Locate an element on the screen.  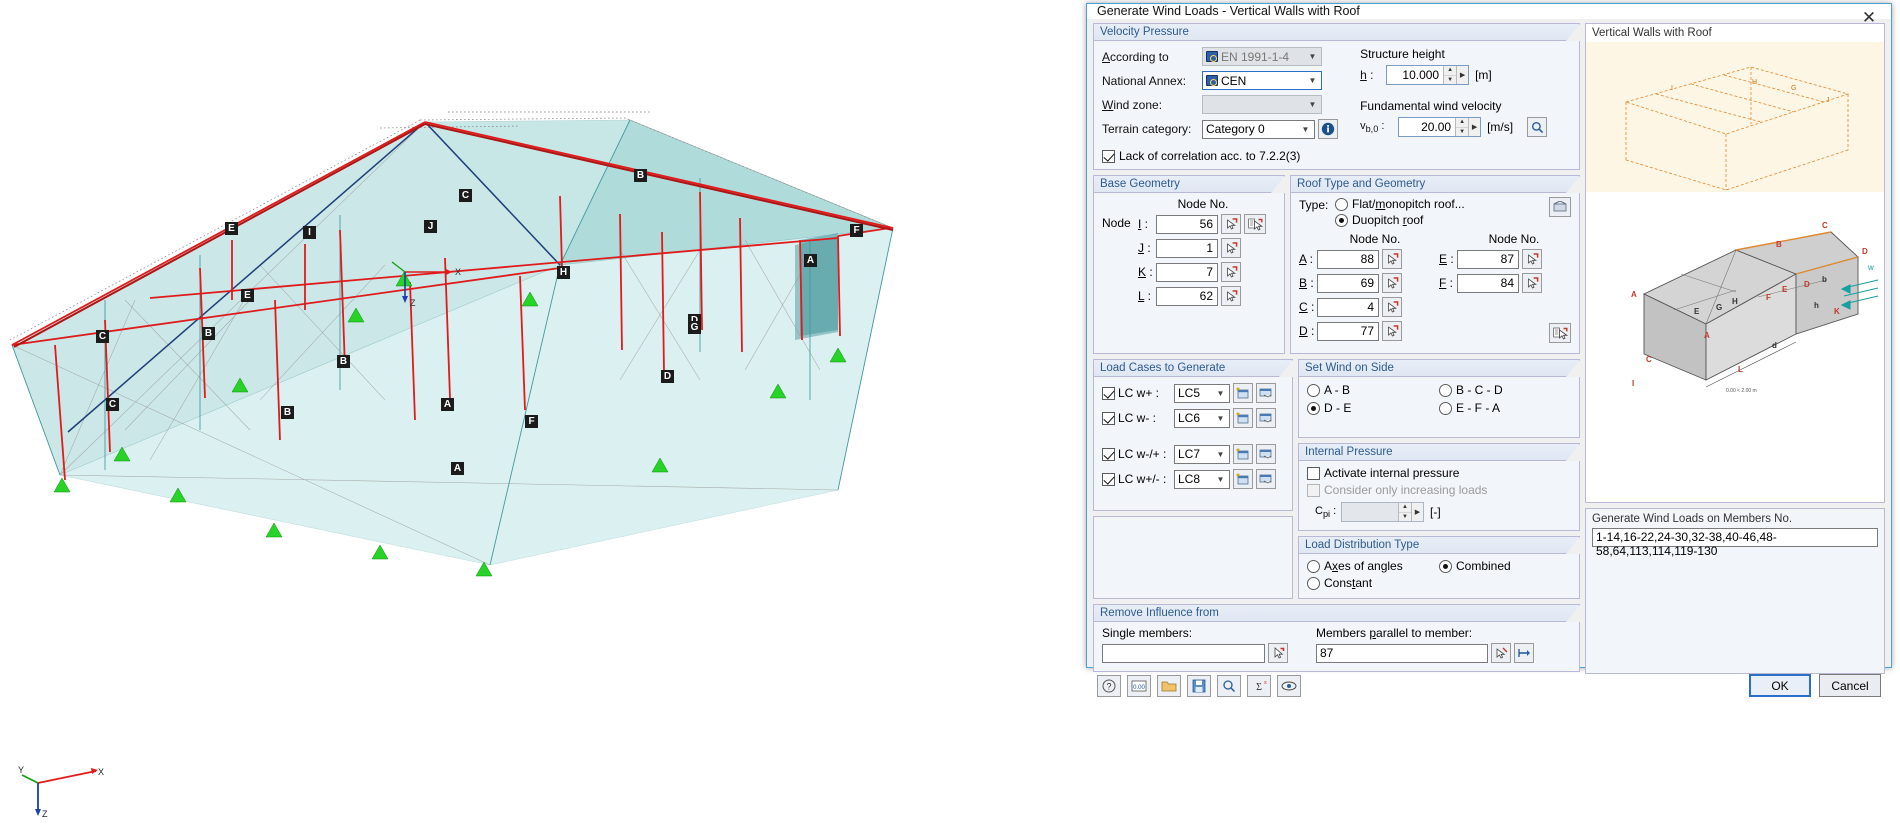
roof-left-input-1: 69 is located at coordinates (1348, 283).